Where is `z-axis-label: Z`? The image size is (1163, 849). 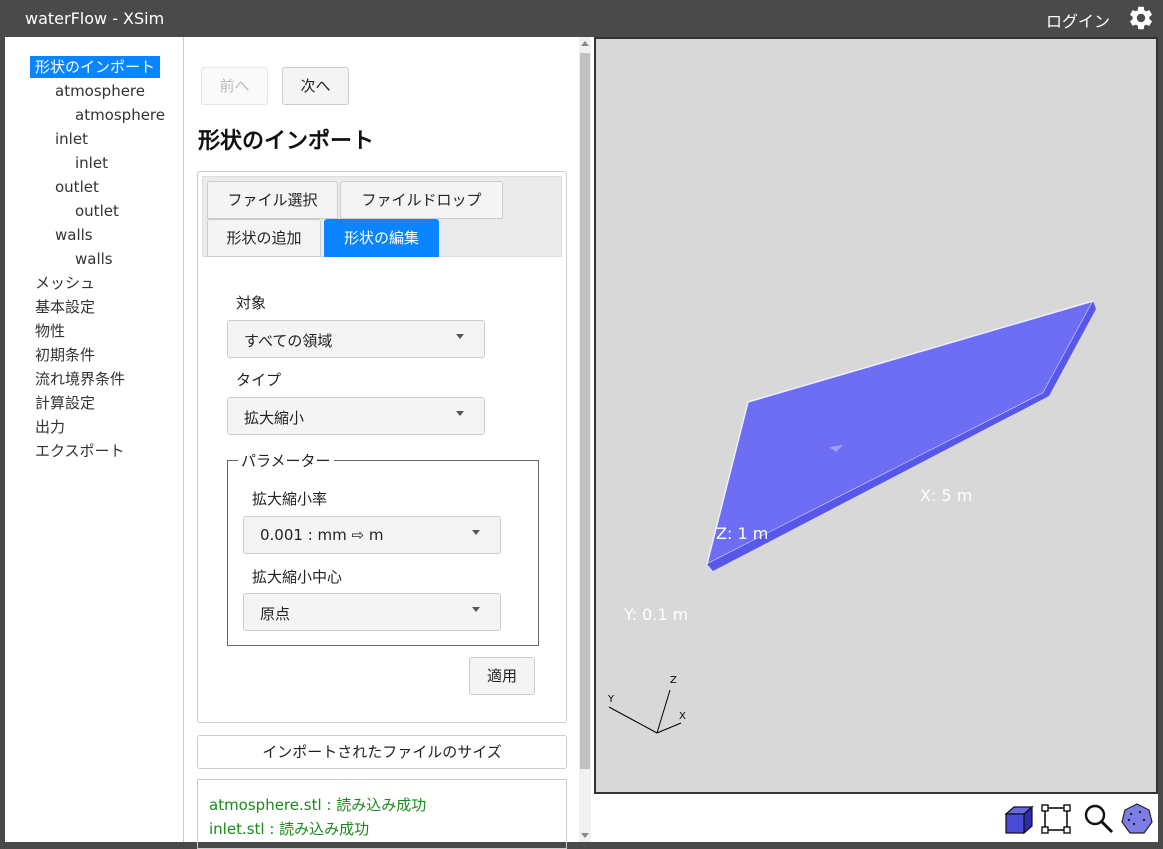
z-axis-label: Z is located at coordinates (673, 680).